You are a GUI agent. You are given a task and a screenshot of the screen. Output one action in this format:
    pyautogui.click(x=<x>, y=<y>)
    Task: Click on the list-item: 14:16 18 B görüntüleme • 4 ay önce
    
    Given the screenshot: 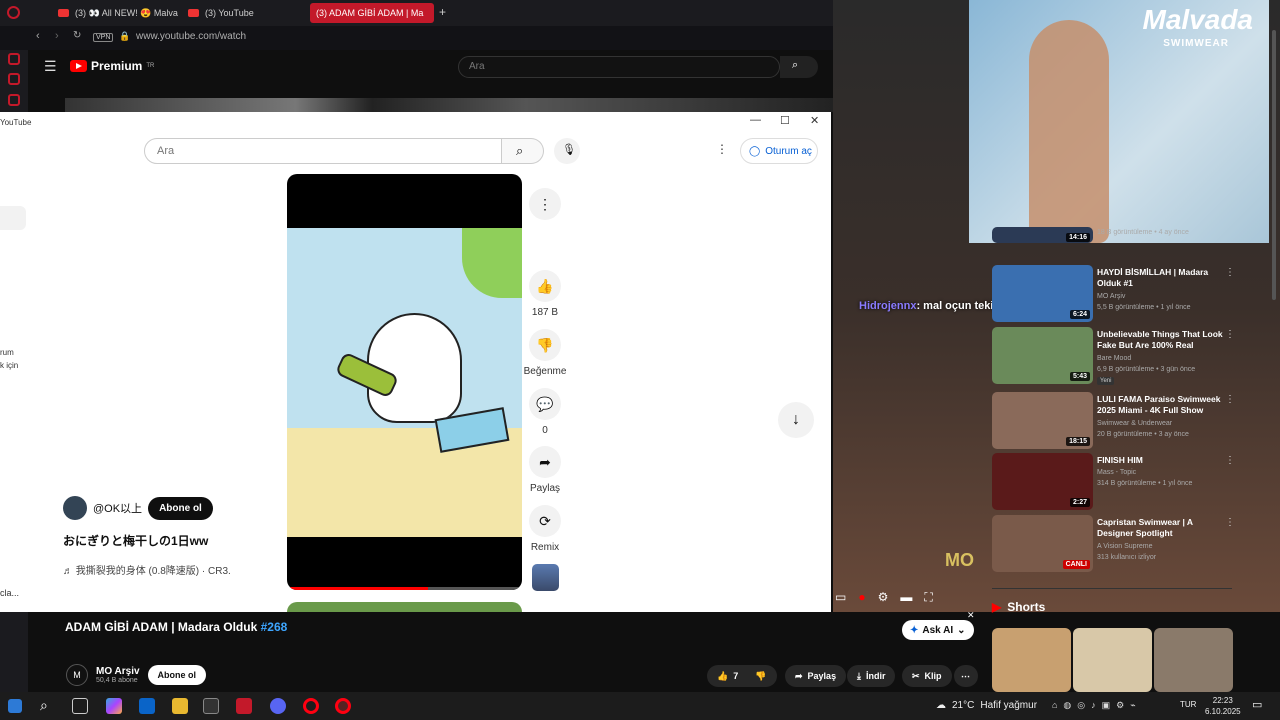 What is the action you would take?
    pyautogui.click(x=1117, y=235)
    